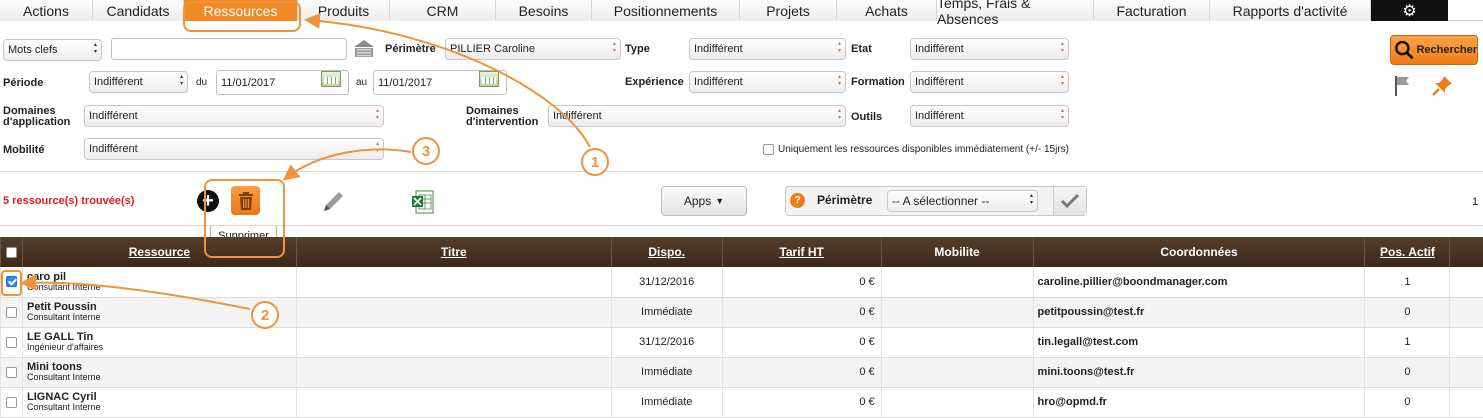 The height and width of the screenshot is (418, 1483). I want to click on mobilite-select: Indifférent, so click(234, 149).